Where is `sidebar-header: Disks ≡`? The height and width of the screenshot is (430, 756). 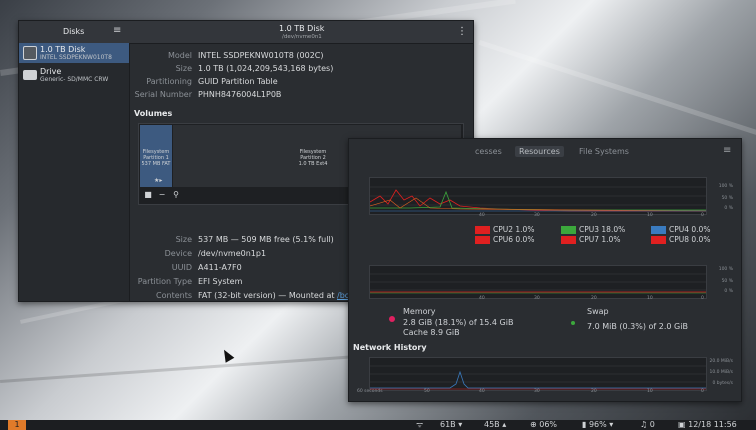 sidebar-header: Disks ≡ is located at coordinates (74, 32).